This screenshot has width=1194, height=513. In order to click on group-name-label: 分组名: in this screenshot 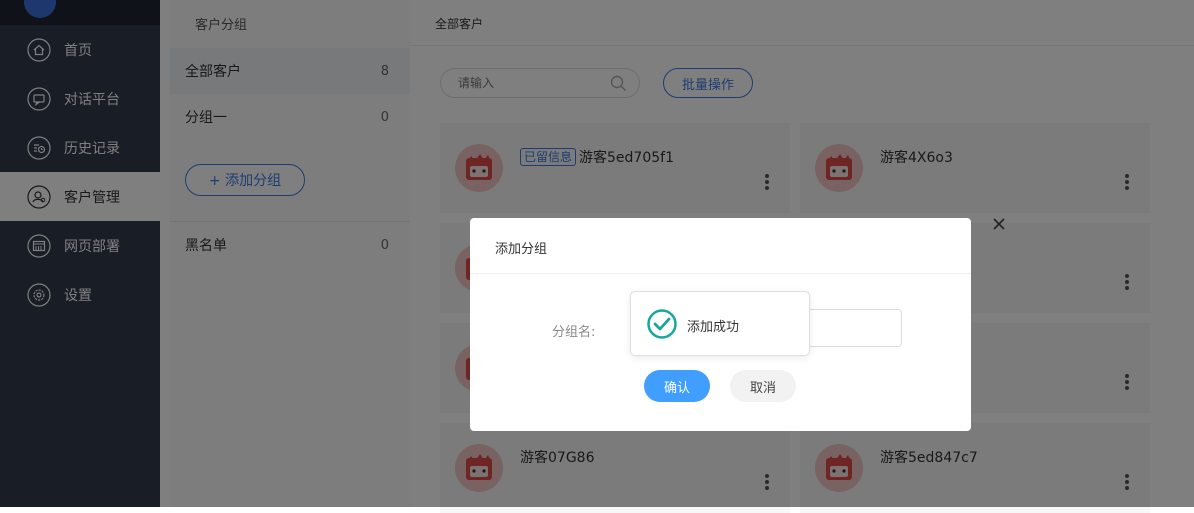, I will do `click(574, 332)`.